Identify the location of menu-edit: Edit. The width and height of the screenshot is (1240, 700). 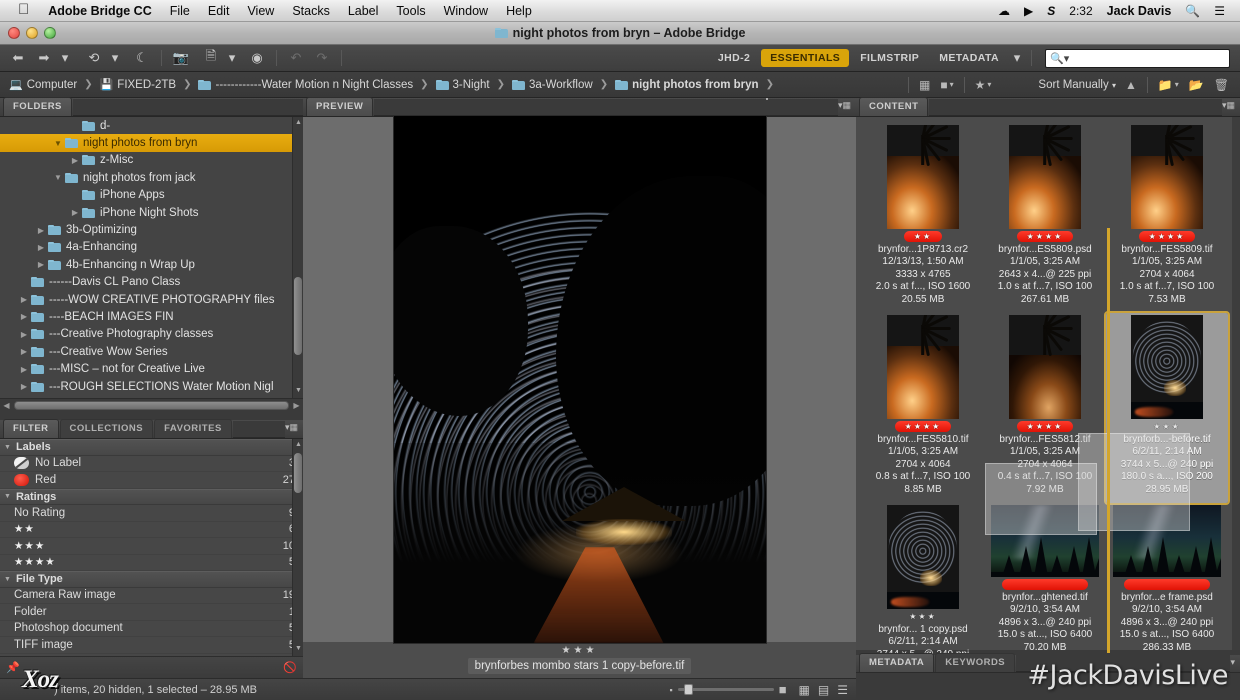
(219, 11).